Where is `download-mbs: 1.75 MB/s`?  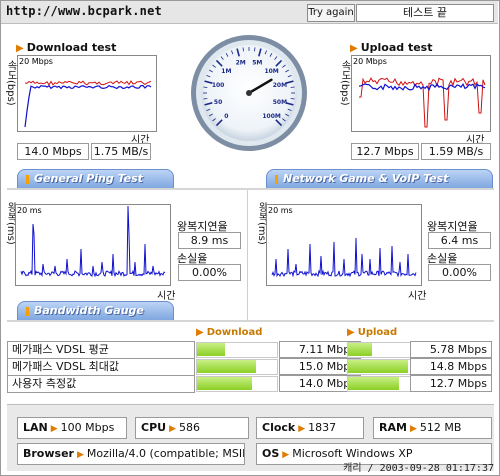 download-mbs: 1.75 MB/s is located at coordinates (121, 151).